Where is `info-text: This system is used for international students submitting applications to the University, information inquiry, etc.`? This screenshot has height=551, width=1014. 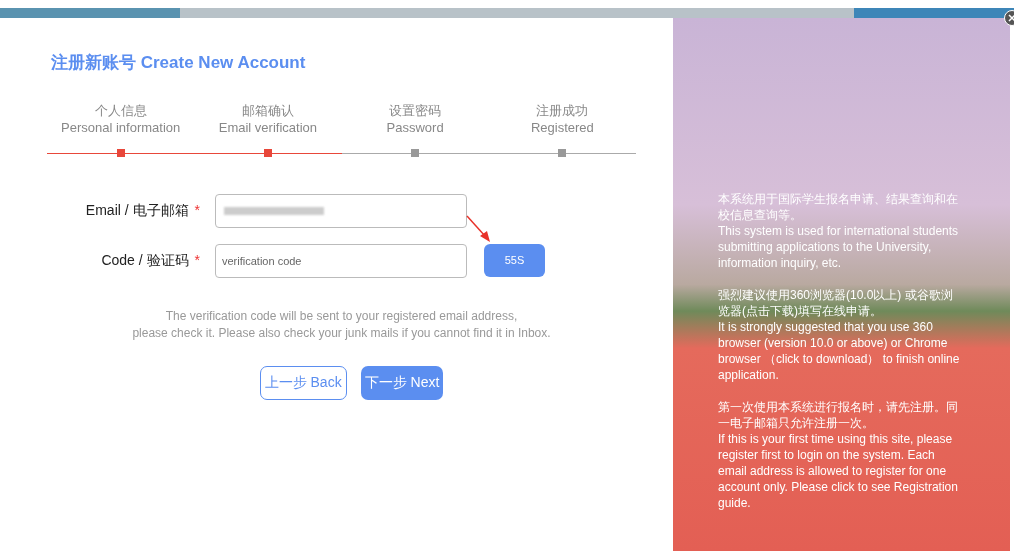
info-text: This system is used for international students submitting applications to the University, information inquiry, etc. is located at coordinates (839, 247).